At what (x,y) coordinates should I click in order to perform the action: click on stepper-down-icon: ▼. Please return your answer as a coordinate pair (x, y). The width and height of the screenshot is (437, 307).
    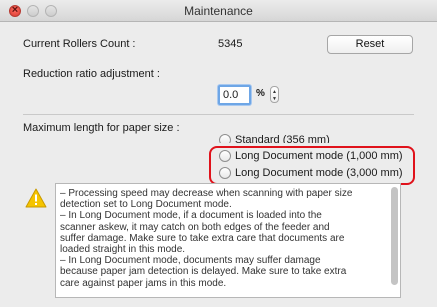
    Looking at the image, I should click on (274, 99).